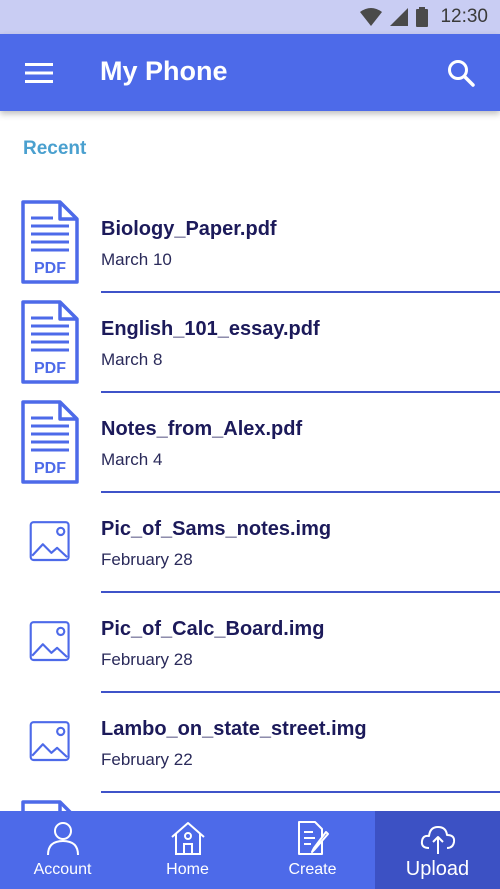 The height and width of the screenshot is (889, 500). Describe the element at coordinates (250, 796) in the screenshot. I see `file-item` at that location.